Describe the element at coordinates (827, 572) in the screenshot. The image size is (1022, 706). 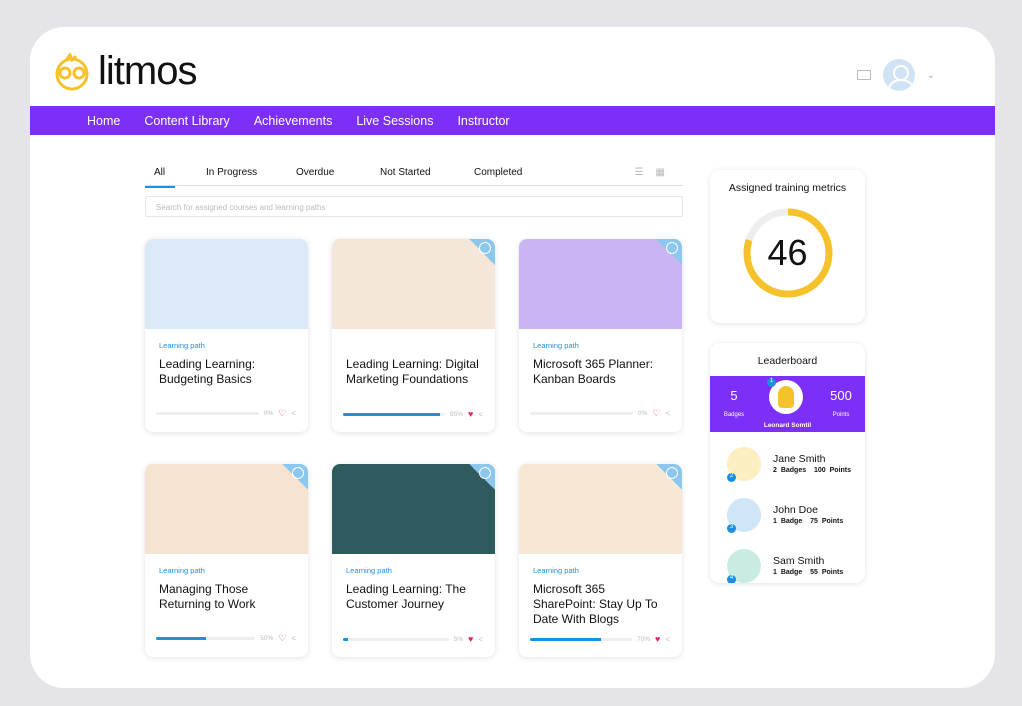
I see `user-points: 55 Points` at that location.